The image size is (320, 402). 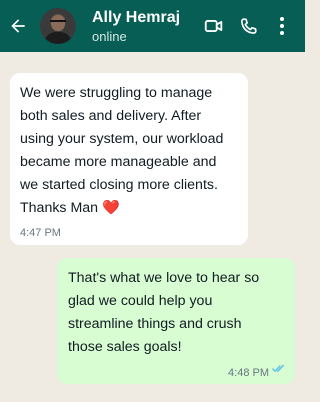 I want to click on voice-call-button, so click(x=248, y=26).